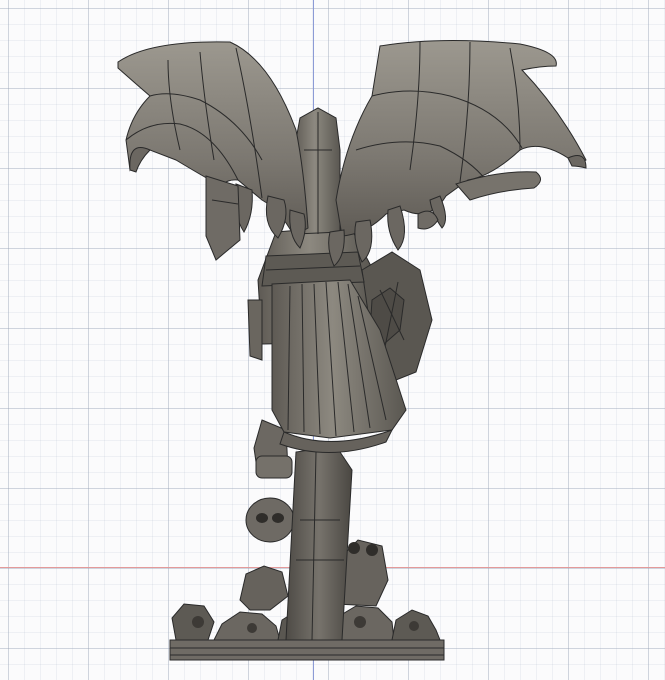 The width and height of the screenshot is (665, 680). Describe the element at coordinates (319, 543) in the screenshot. I see `pillar` at that location.